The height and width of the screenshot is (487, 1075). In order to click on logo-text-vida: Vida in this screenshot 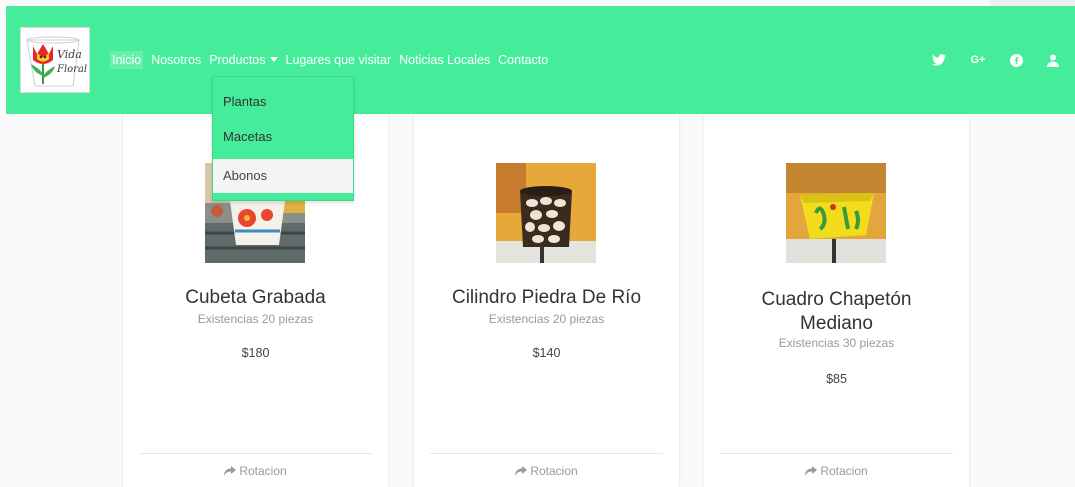, I will do `click(69, 54)`.